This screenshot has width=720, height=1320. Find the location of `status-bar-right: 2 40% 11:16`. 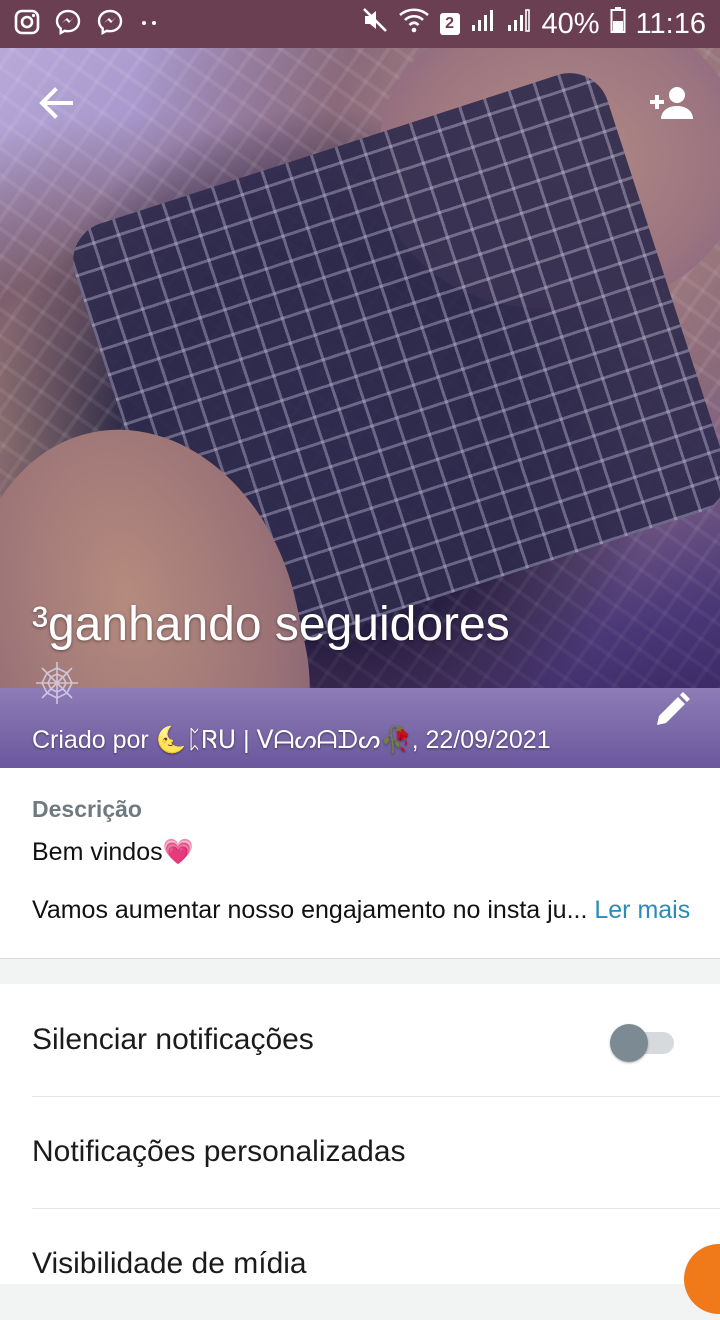

status-bar-right: 2 40% 11:16 is located at coordinates (534, 24).